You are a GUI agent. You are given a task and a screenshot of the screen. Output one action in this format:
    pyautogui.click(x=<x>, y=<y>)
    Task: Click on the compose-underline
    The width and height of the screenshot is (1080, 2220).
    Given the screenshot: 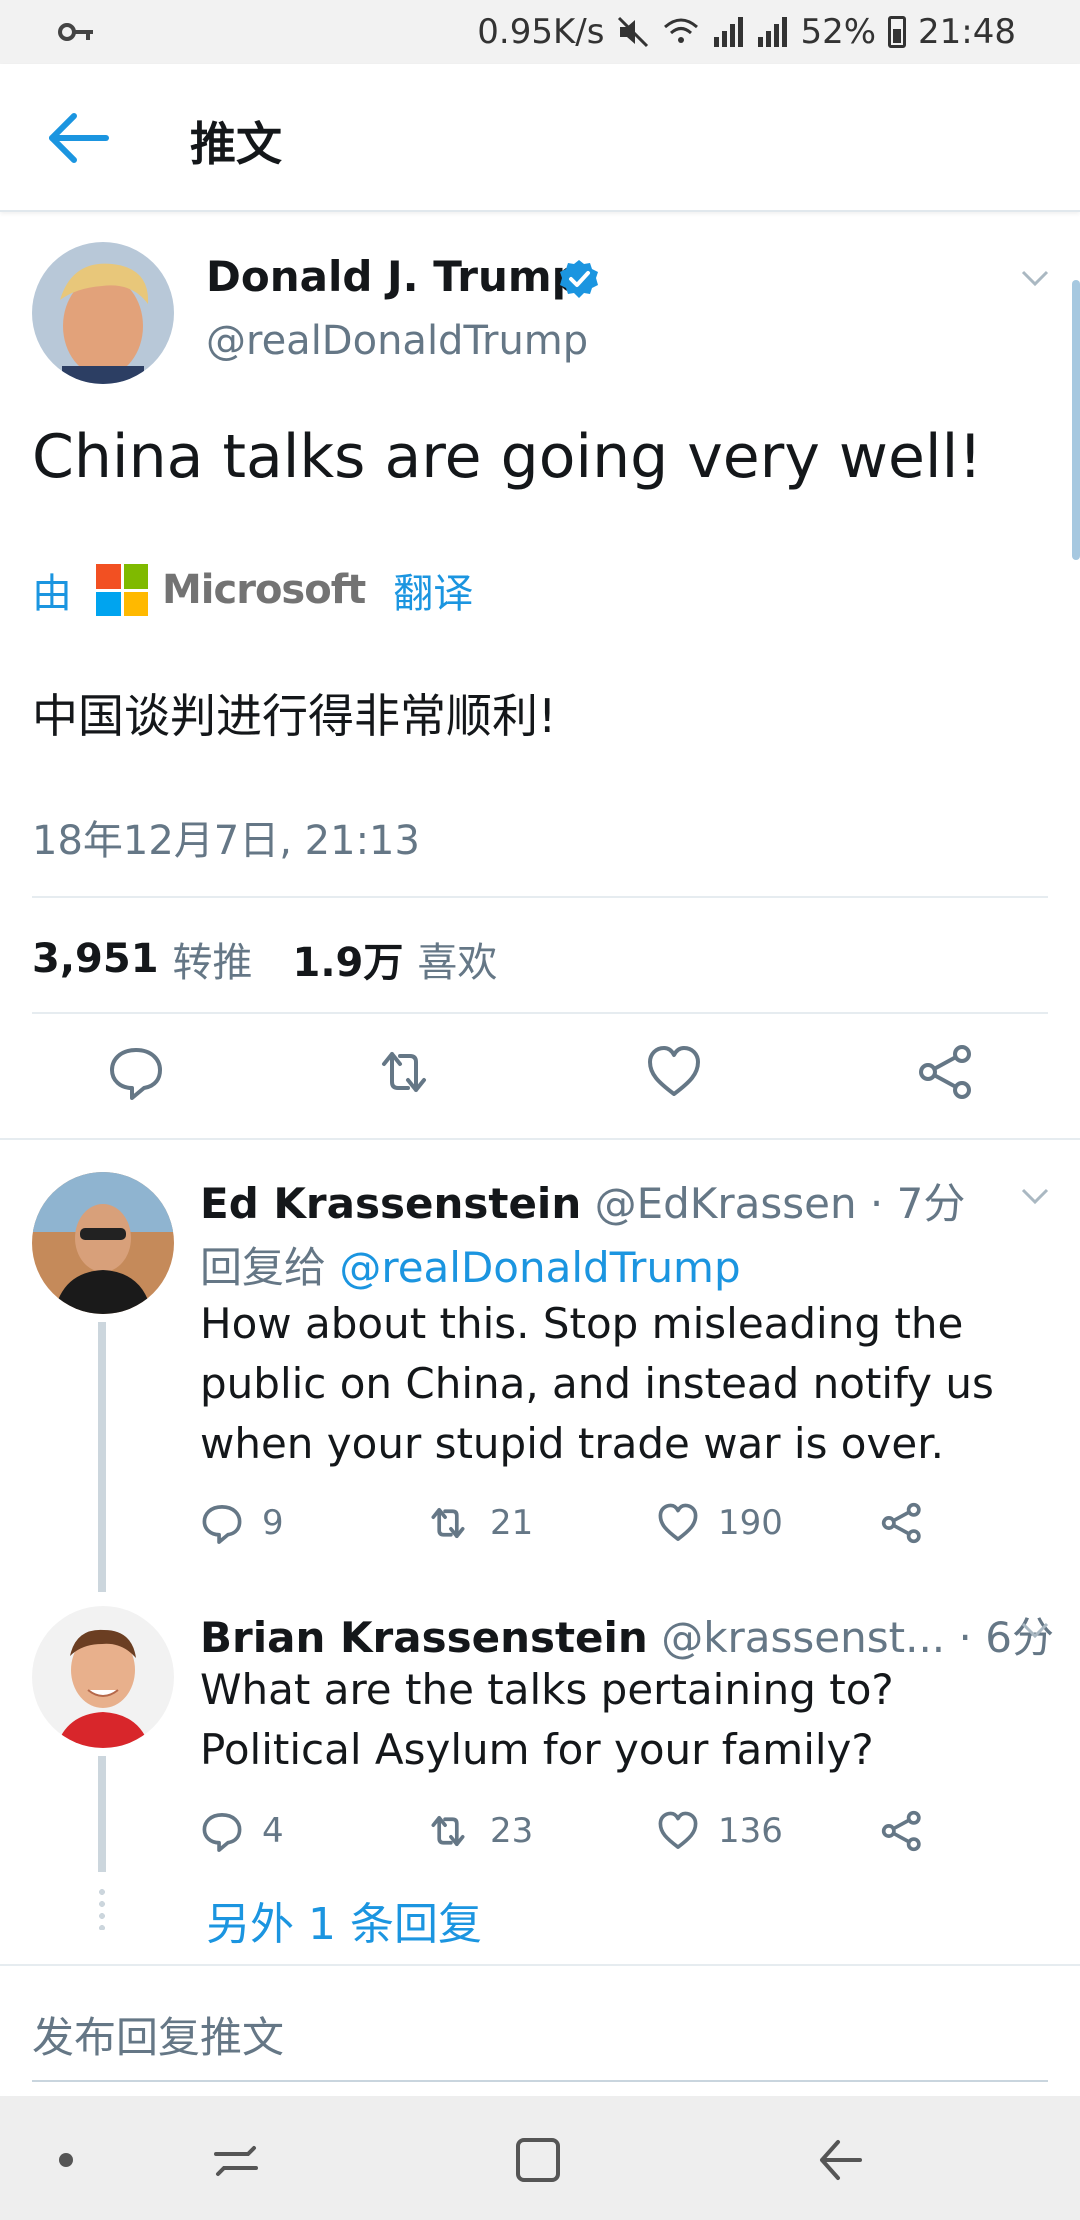 What is the action you would take?
    pyautogui.click(x=540, y=2081)
    